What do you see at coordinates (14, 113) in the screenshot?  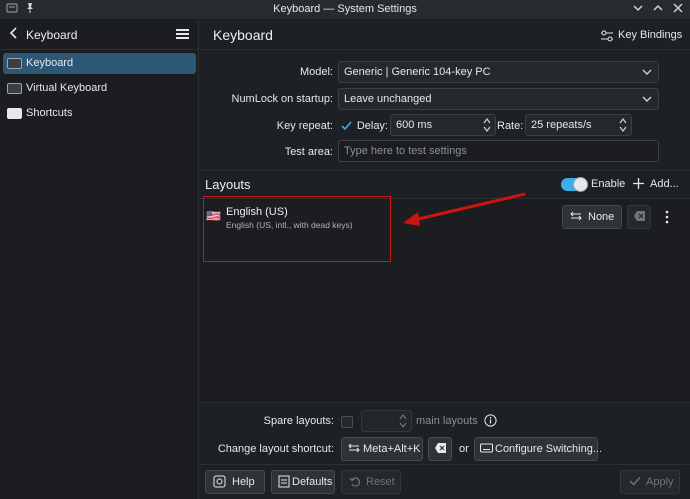 I see `shortcuts-icon` at bounding box center [14, 113].